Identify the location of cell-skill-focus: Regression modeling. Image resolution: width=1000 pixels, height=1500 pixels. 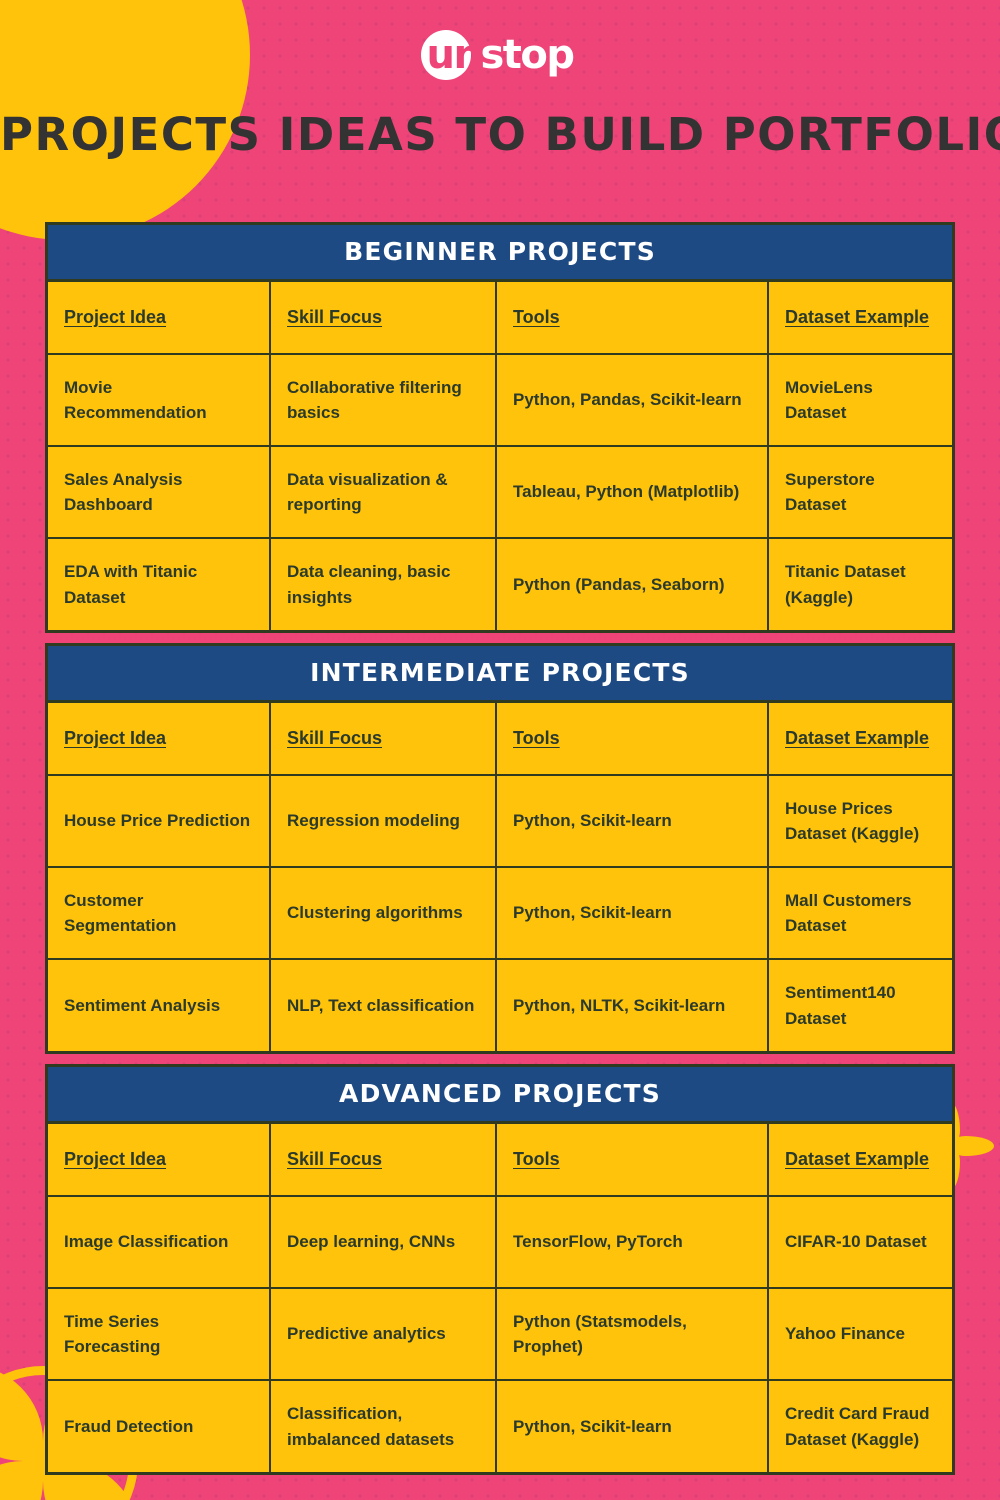
(383, 821).